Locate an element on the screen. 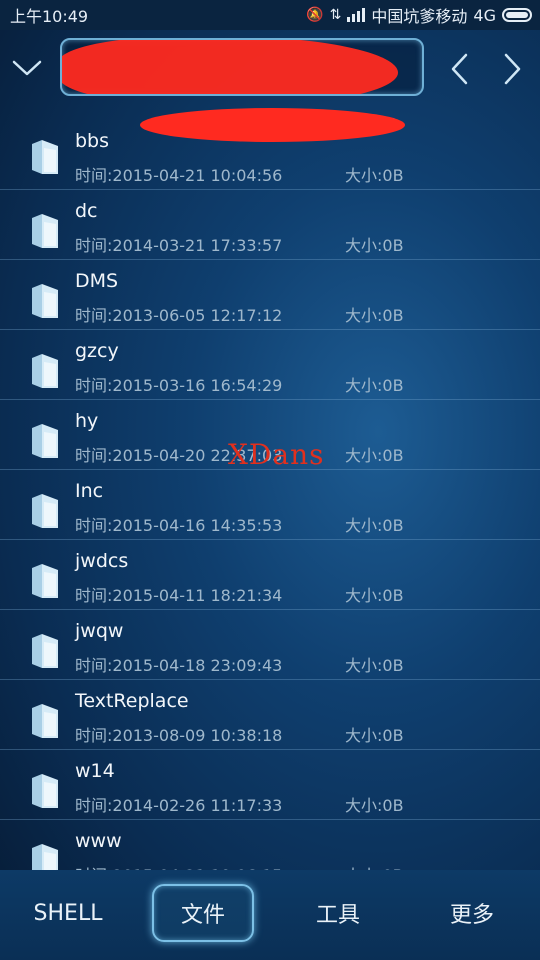  file-name: jwdcs is located at coordinates (102, 561).